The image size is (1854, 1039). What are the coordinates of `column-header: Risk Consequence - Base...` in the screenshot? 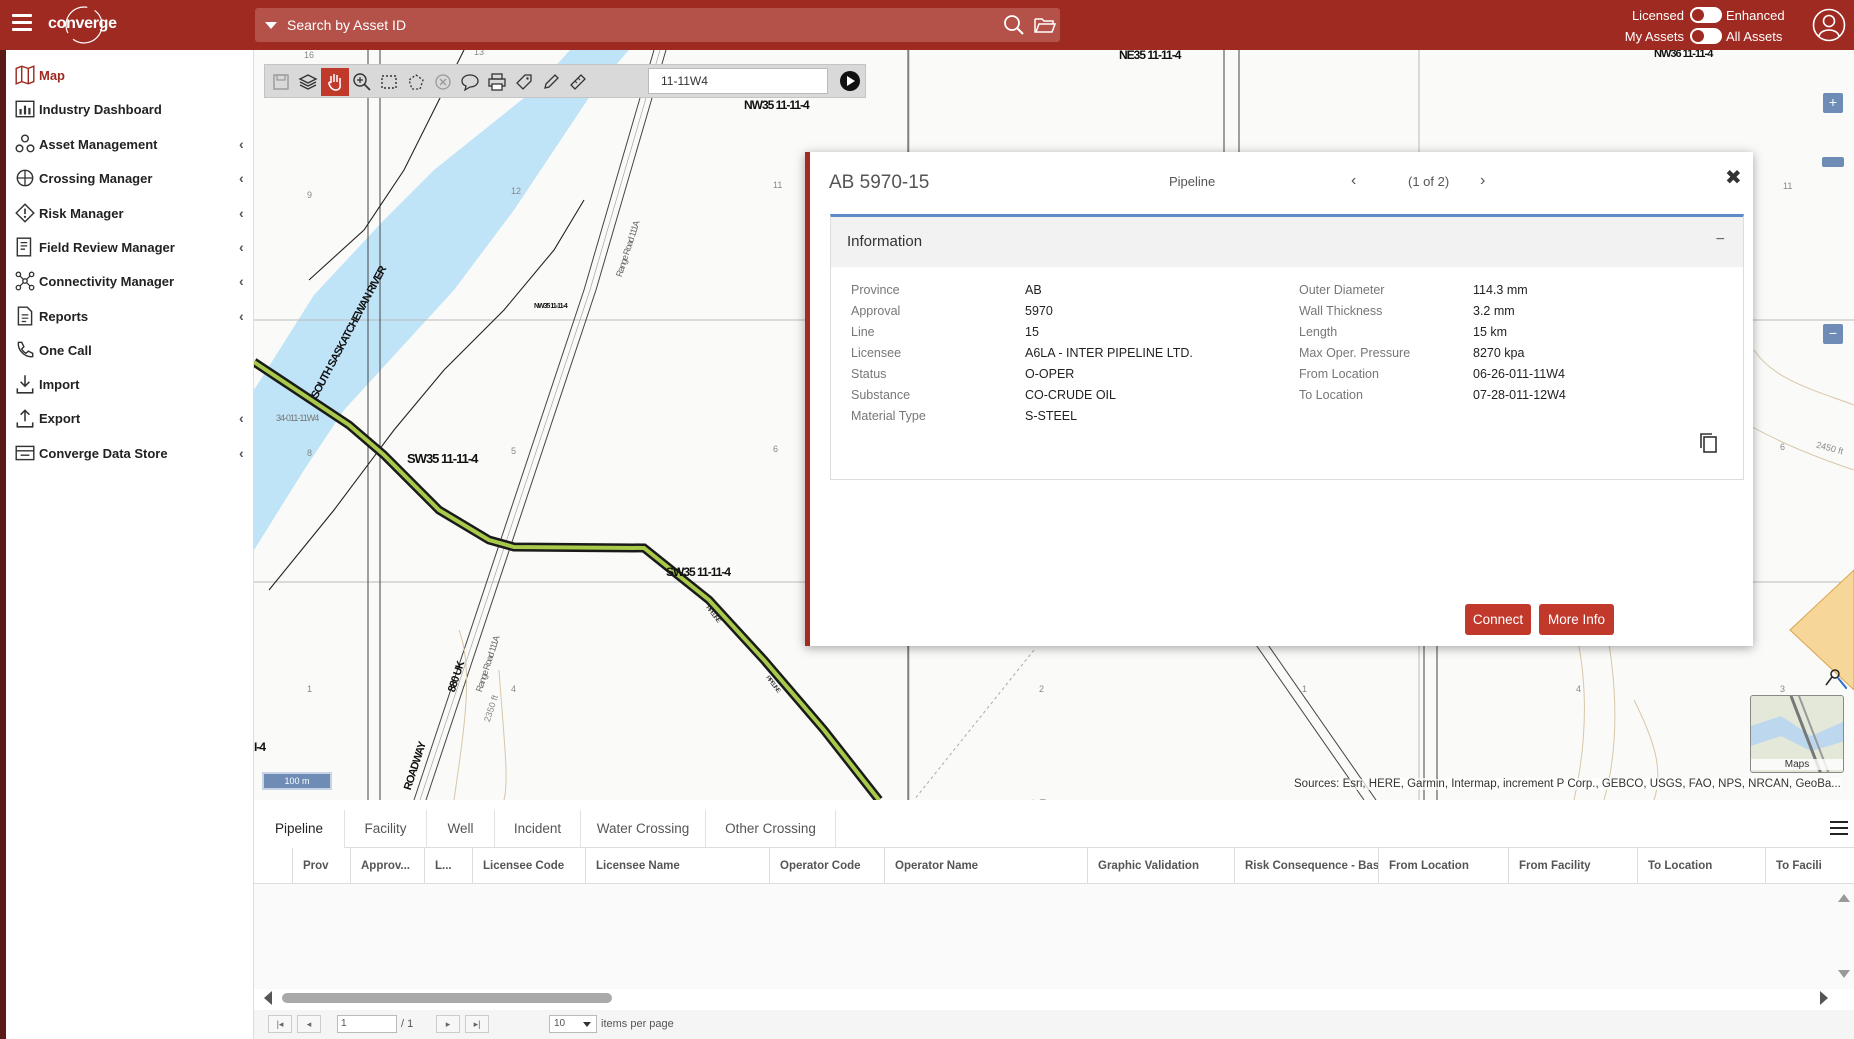 It's located at (1306, 866).